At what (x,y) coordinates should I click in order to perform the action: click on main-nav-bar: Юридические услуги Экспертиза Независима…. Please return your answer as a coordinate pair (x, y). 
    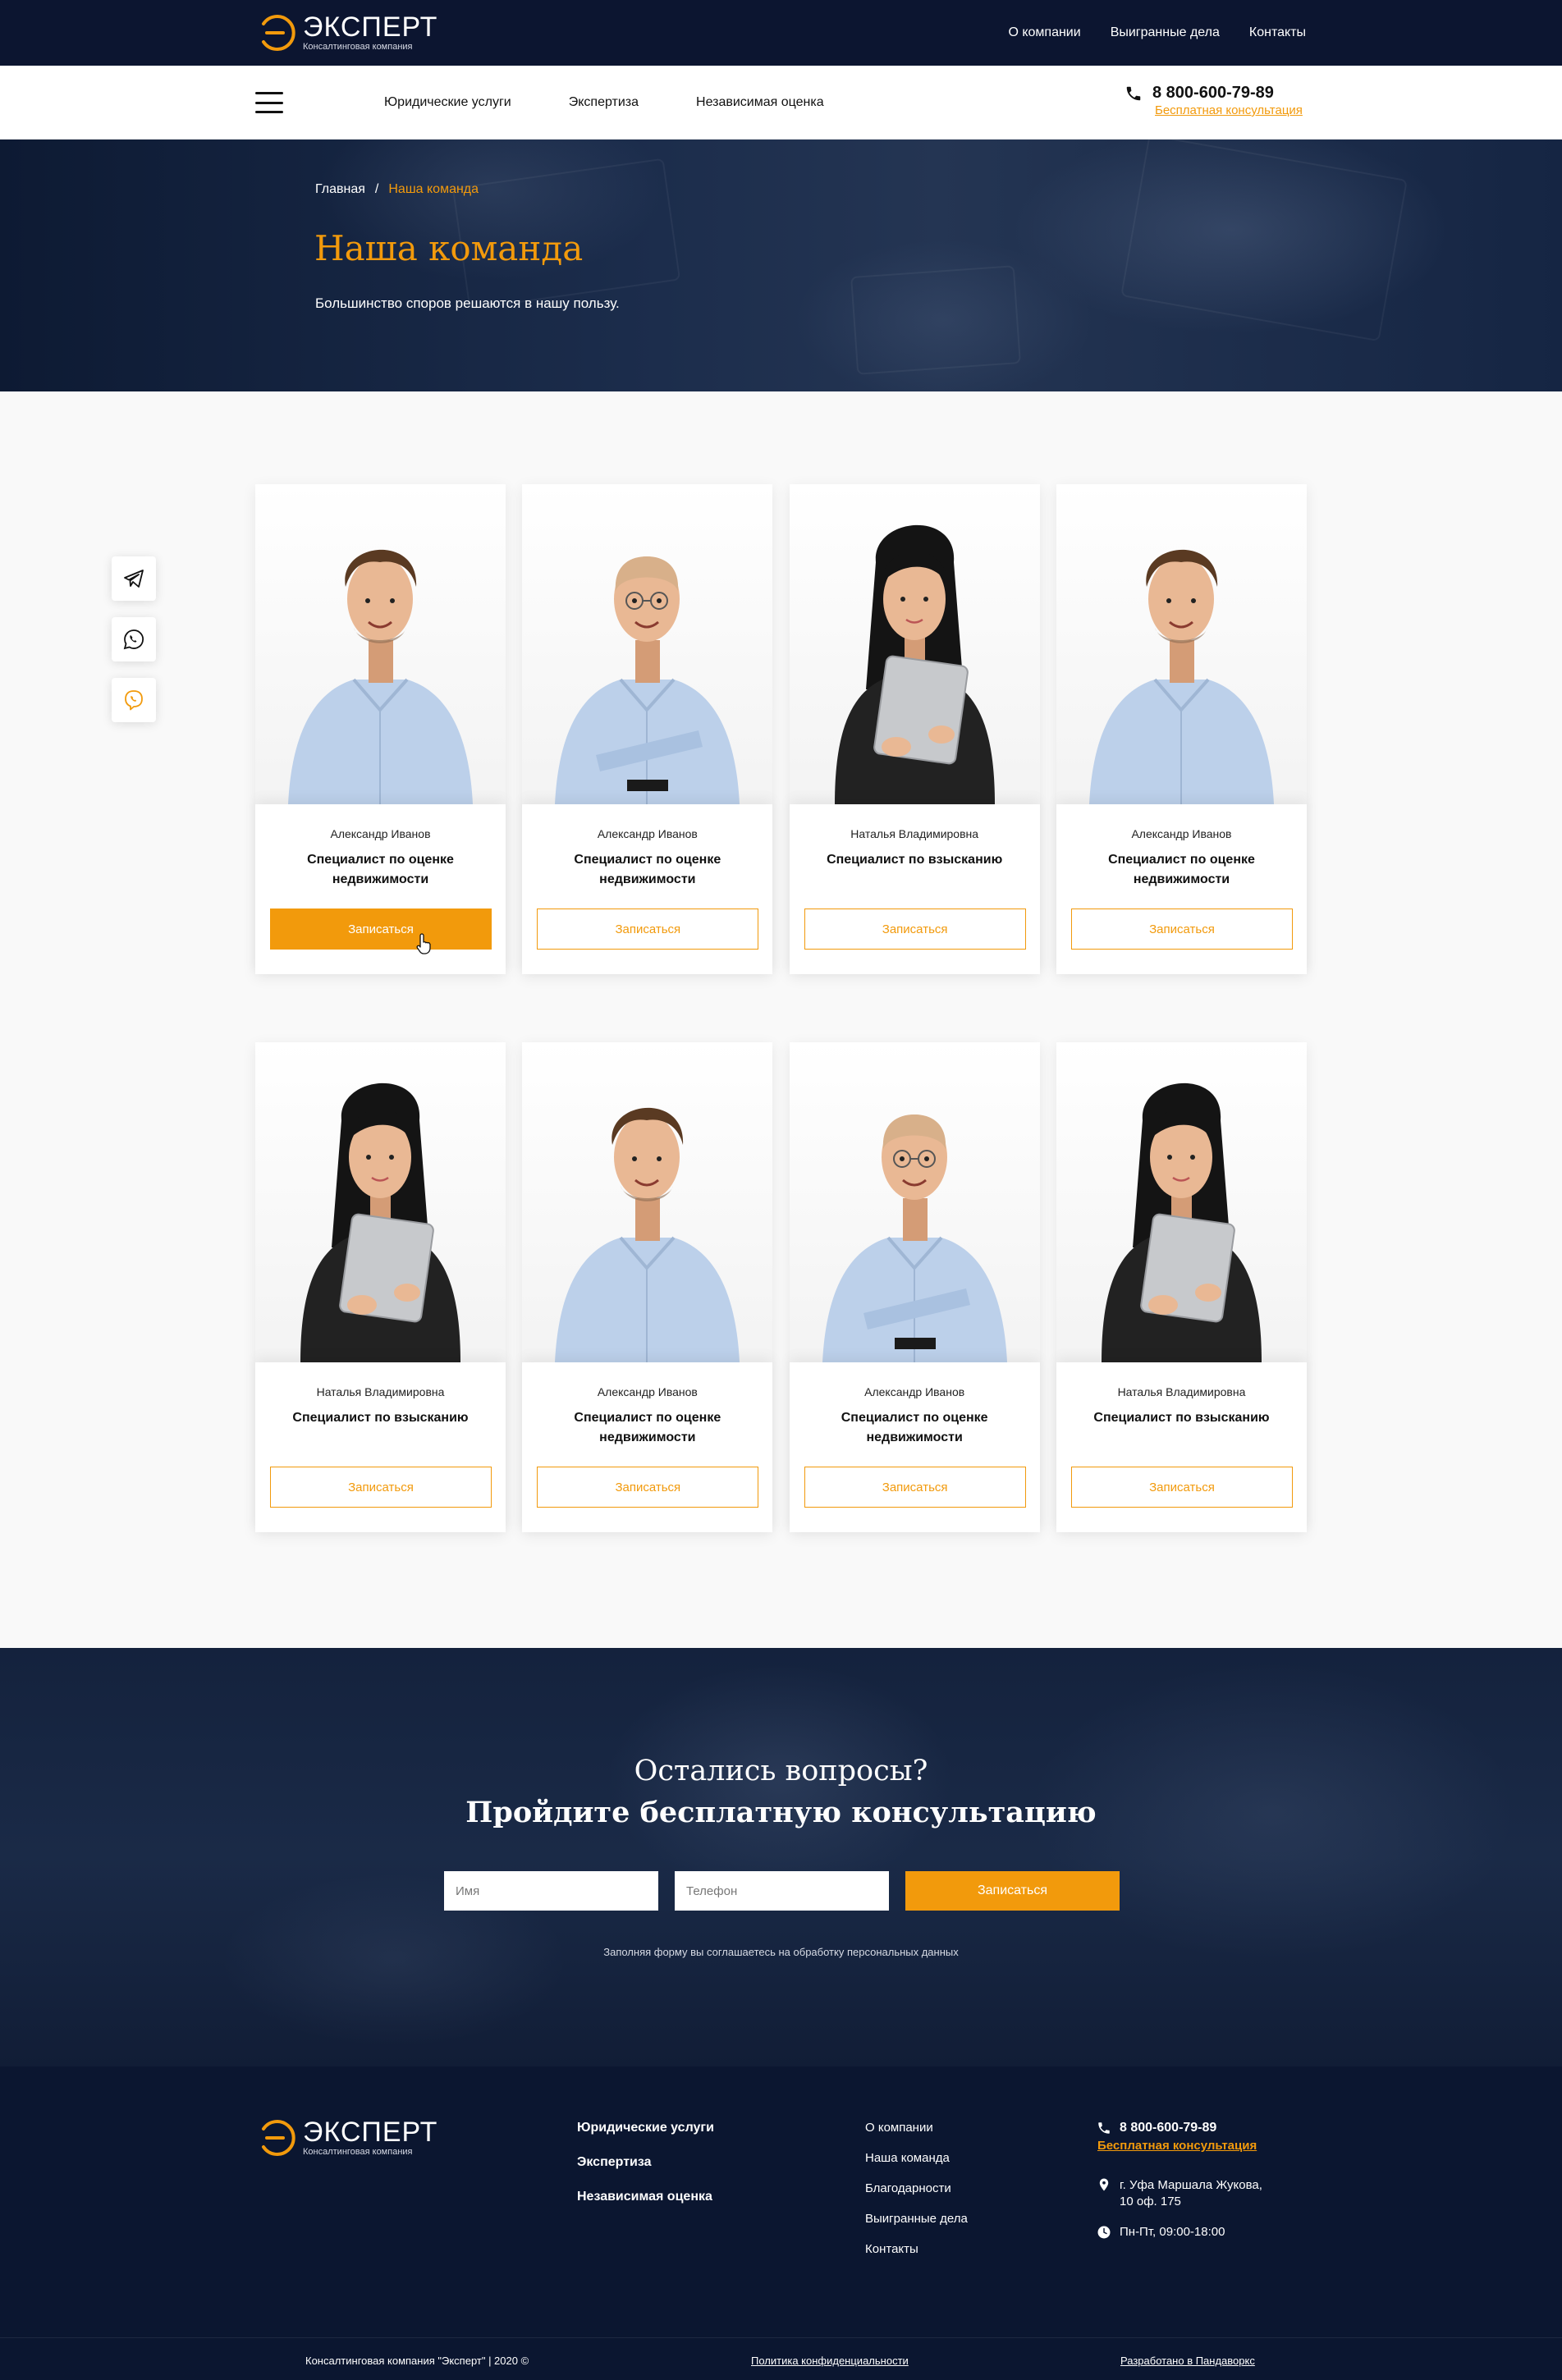
    Looking at the image, I should click on (781, 103).